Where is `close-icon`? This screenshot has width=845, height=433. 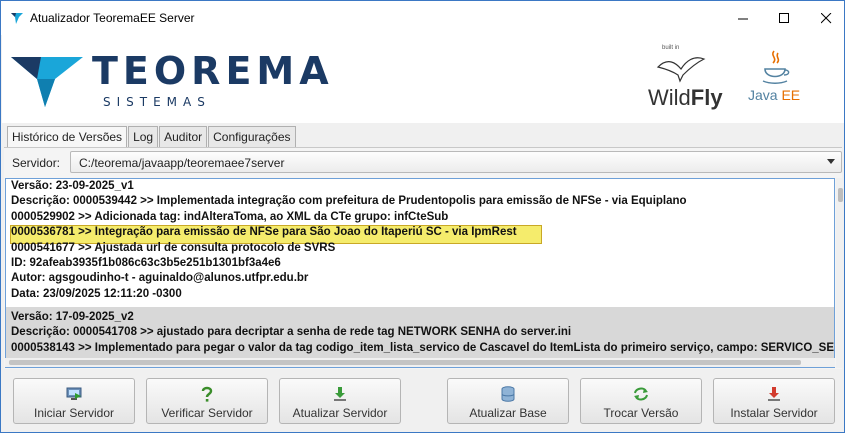
close-icon is located at coordinates (825, 17).